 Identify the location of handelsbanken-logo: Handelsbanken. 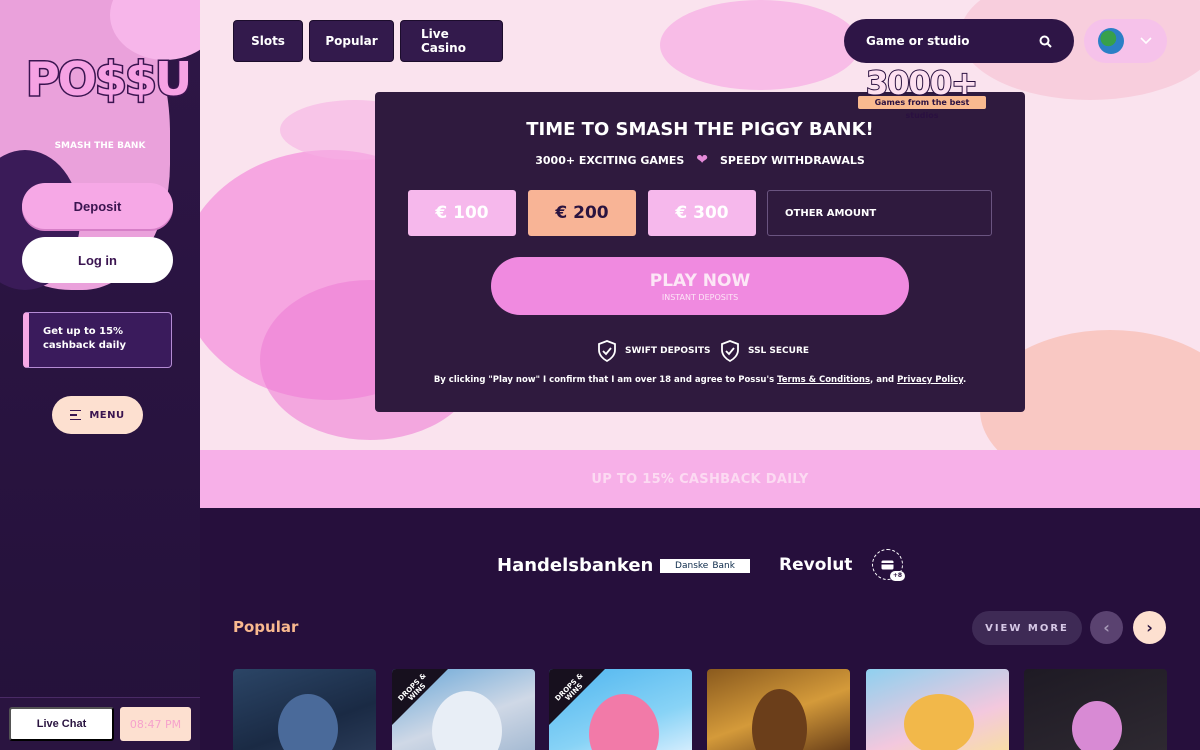
(575, 565).